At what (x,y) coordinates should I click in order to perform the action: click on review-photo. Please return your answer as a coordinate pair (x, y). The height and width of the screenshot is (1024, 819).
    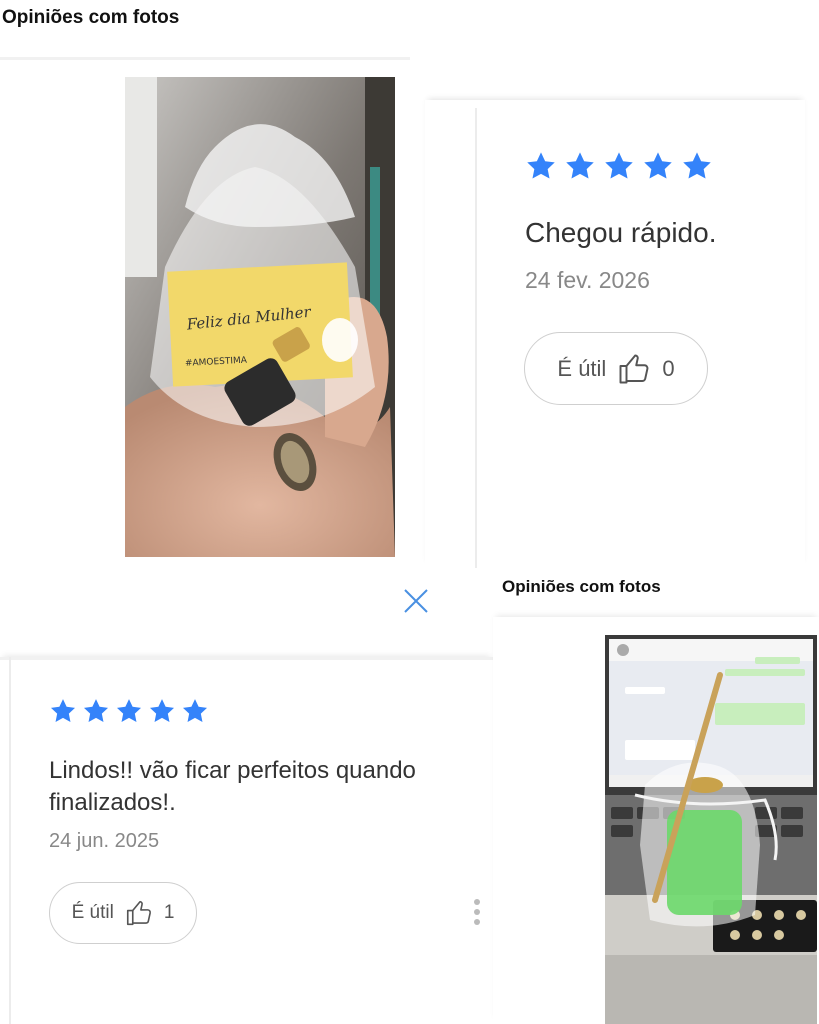
    Looking at the image, I should click on (711, 829).